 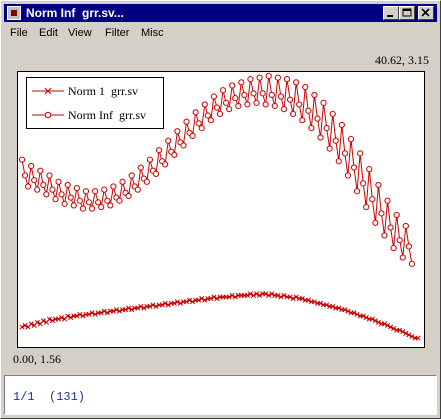 I want to click on maximize-icon, so click(x=407, y=12).